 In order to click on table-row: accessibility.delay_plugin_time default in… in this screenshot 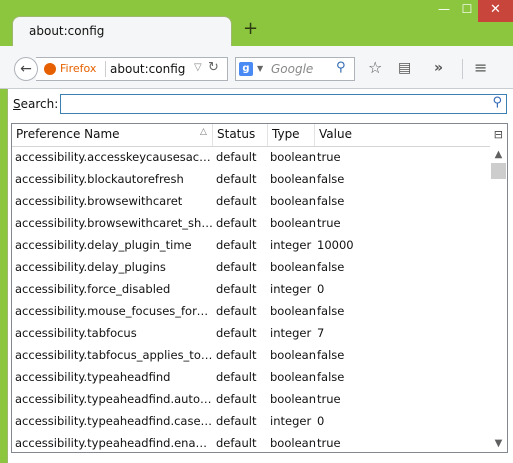, I will do `click(250, 245)`.